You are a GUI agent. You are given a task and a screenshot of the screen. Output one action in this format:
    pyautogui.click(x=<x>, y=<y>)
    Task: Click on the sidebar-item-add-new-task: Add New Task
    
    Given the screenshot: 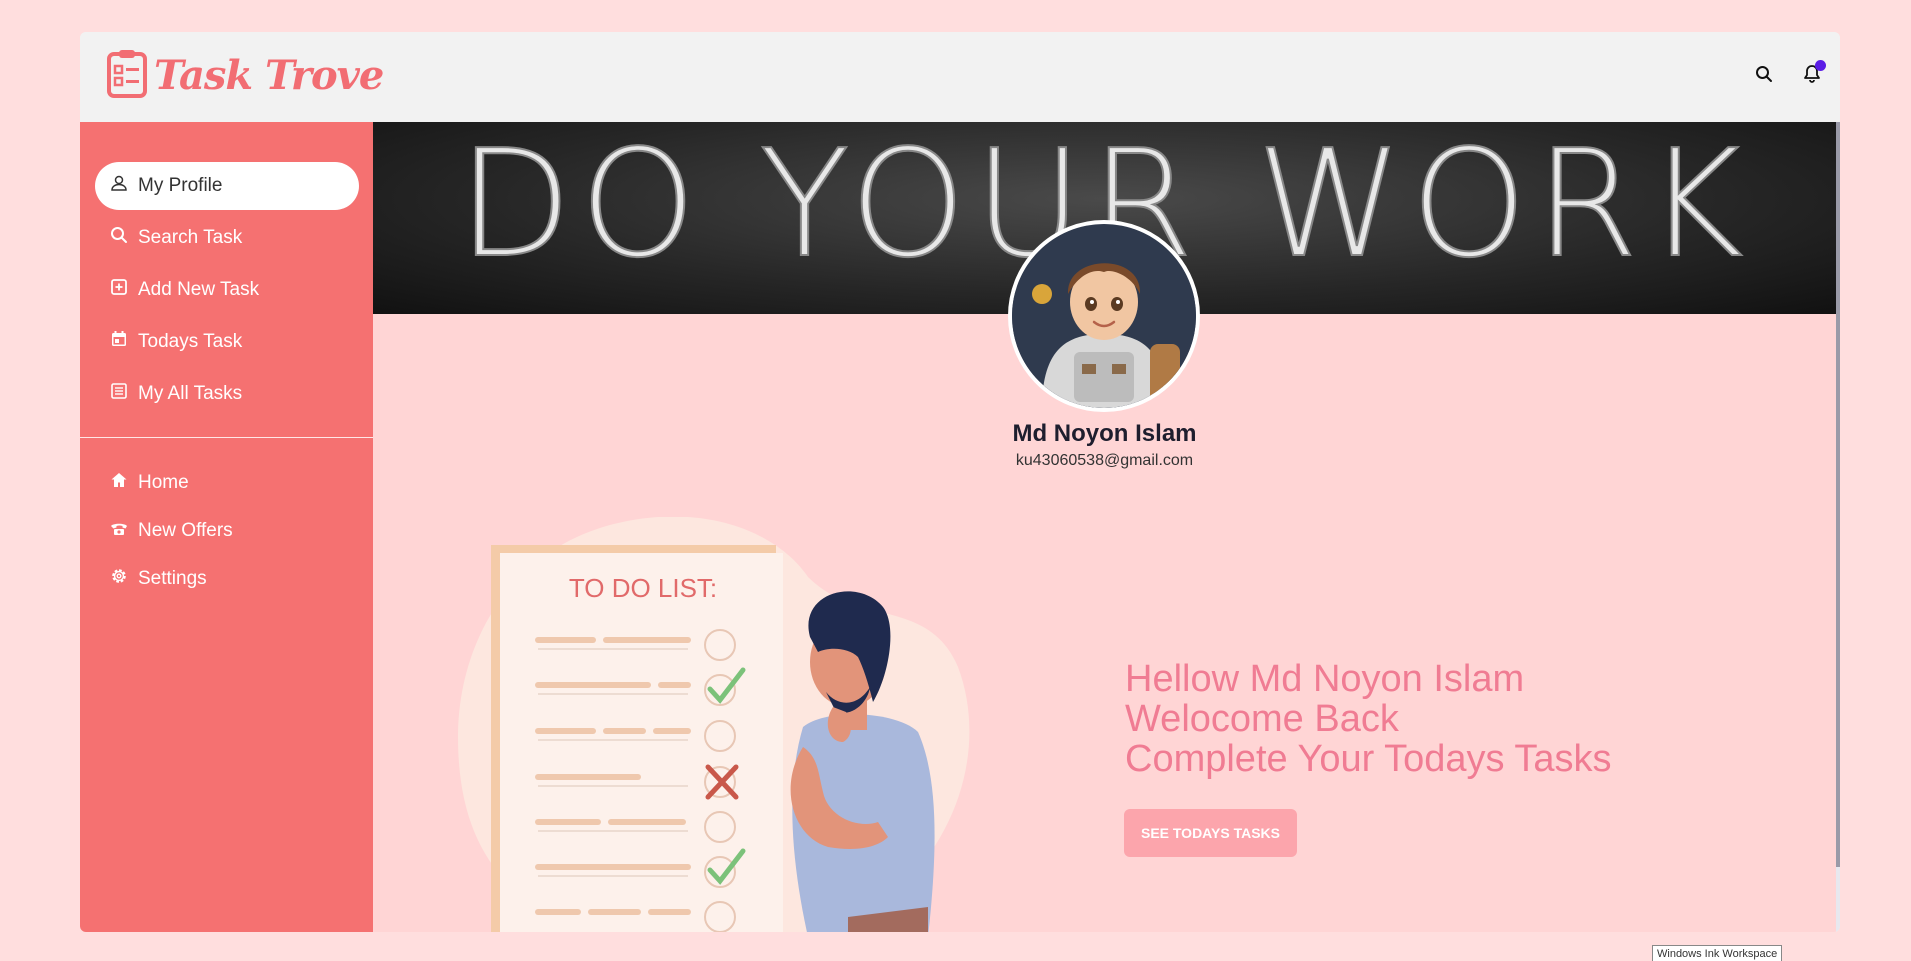 What is the action you would take?
    pyautogui.click(x=227, y=290)
    